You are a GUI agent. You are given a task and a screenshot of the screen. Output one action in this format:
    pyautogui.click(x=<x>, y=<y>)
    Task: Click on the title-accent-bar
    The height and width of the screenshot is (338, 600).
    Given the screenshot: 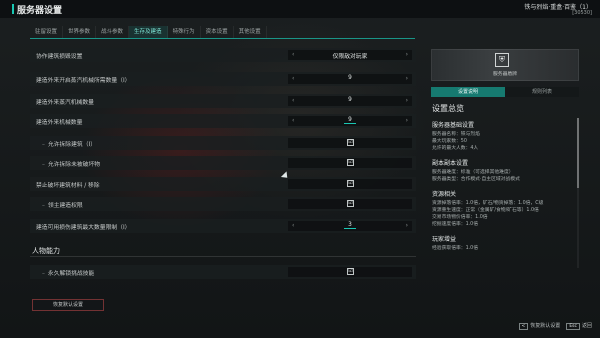 What is the action you would take?
    pyautogui.click(x=13, y=9)
    